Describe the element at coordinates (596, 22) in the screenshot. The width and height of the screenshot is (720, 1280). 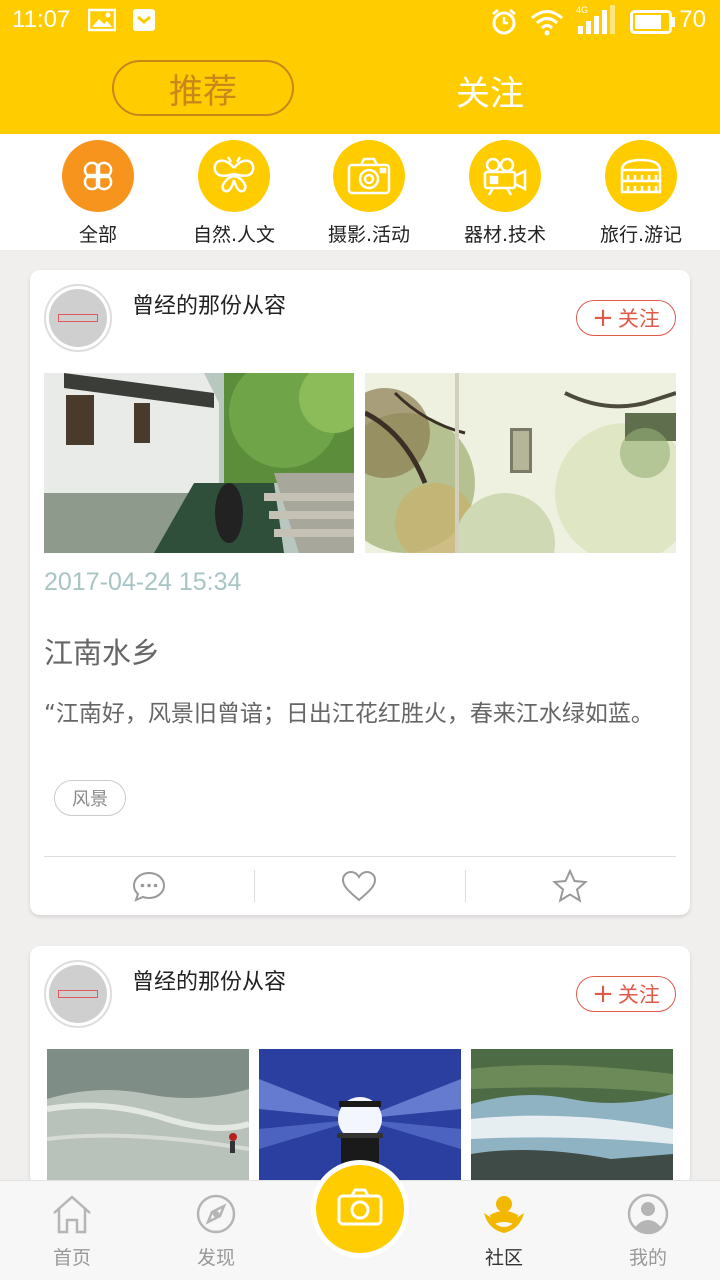
I see `signal-icon: 4G` at that location.